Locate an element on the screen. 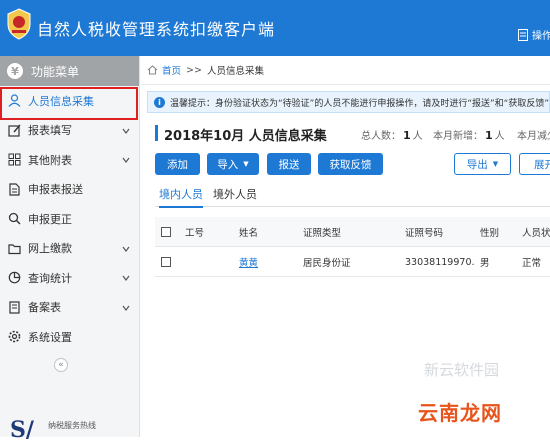 This screenshot has height=443, width=550. select-all-checkbox-cell is located at coordinates (166, 232).